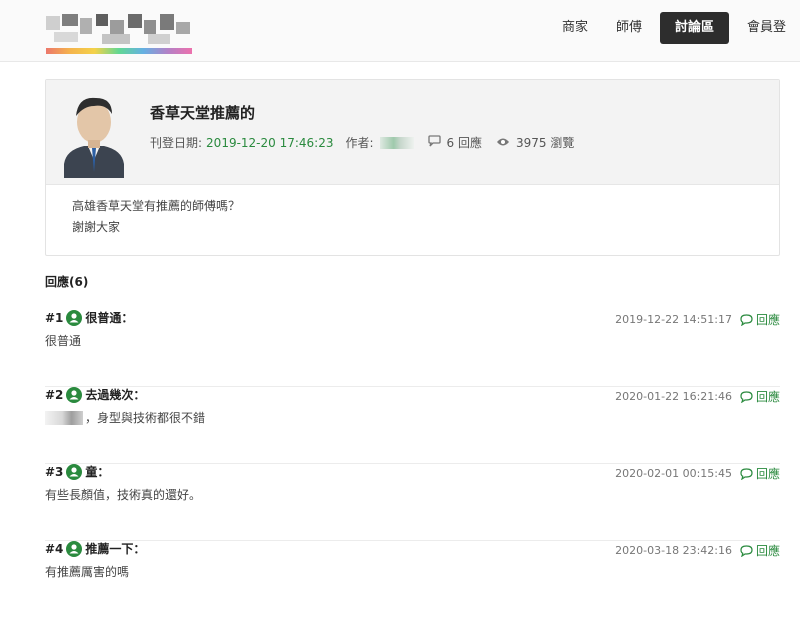 The height and width of the screenshot is (618, 800). I want to click on post-title: 香草天堂推薦的, so click(203, 113).